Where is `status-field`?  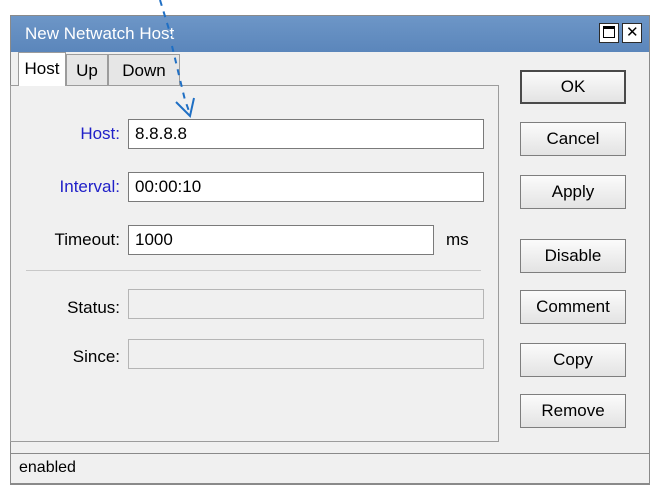 status-field is located at coordinates (306, 304).